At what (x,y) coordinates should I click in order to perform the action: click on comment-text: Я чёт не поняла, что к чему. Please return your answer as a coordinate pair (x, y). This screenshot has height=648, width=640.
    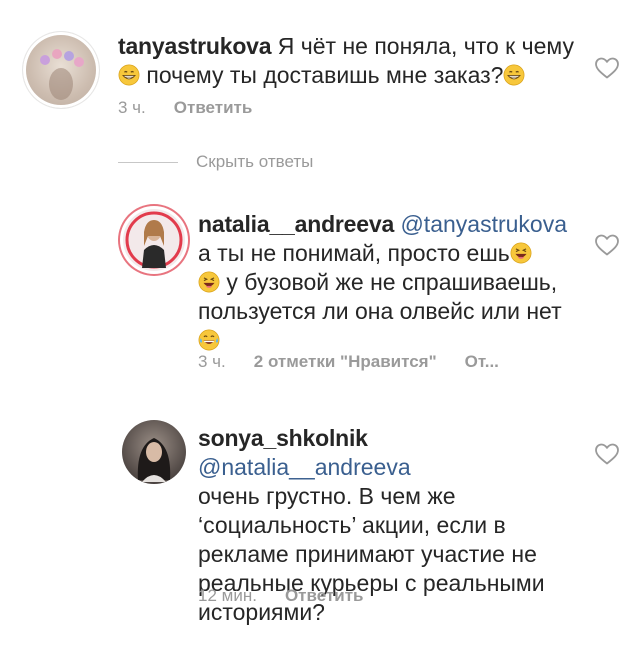
    Looking at the image, I should click on (425, 46).